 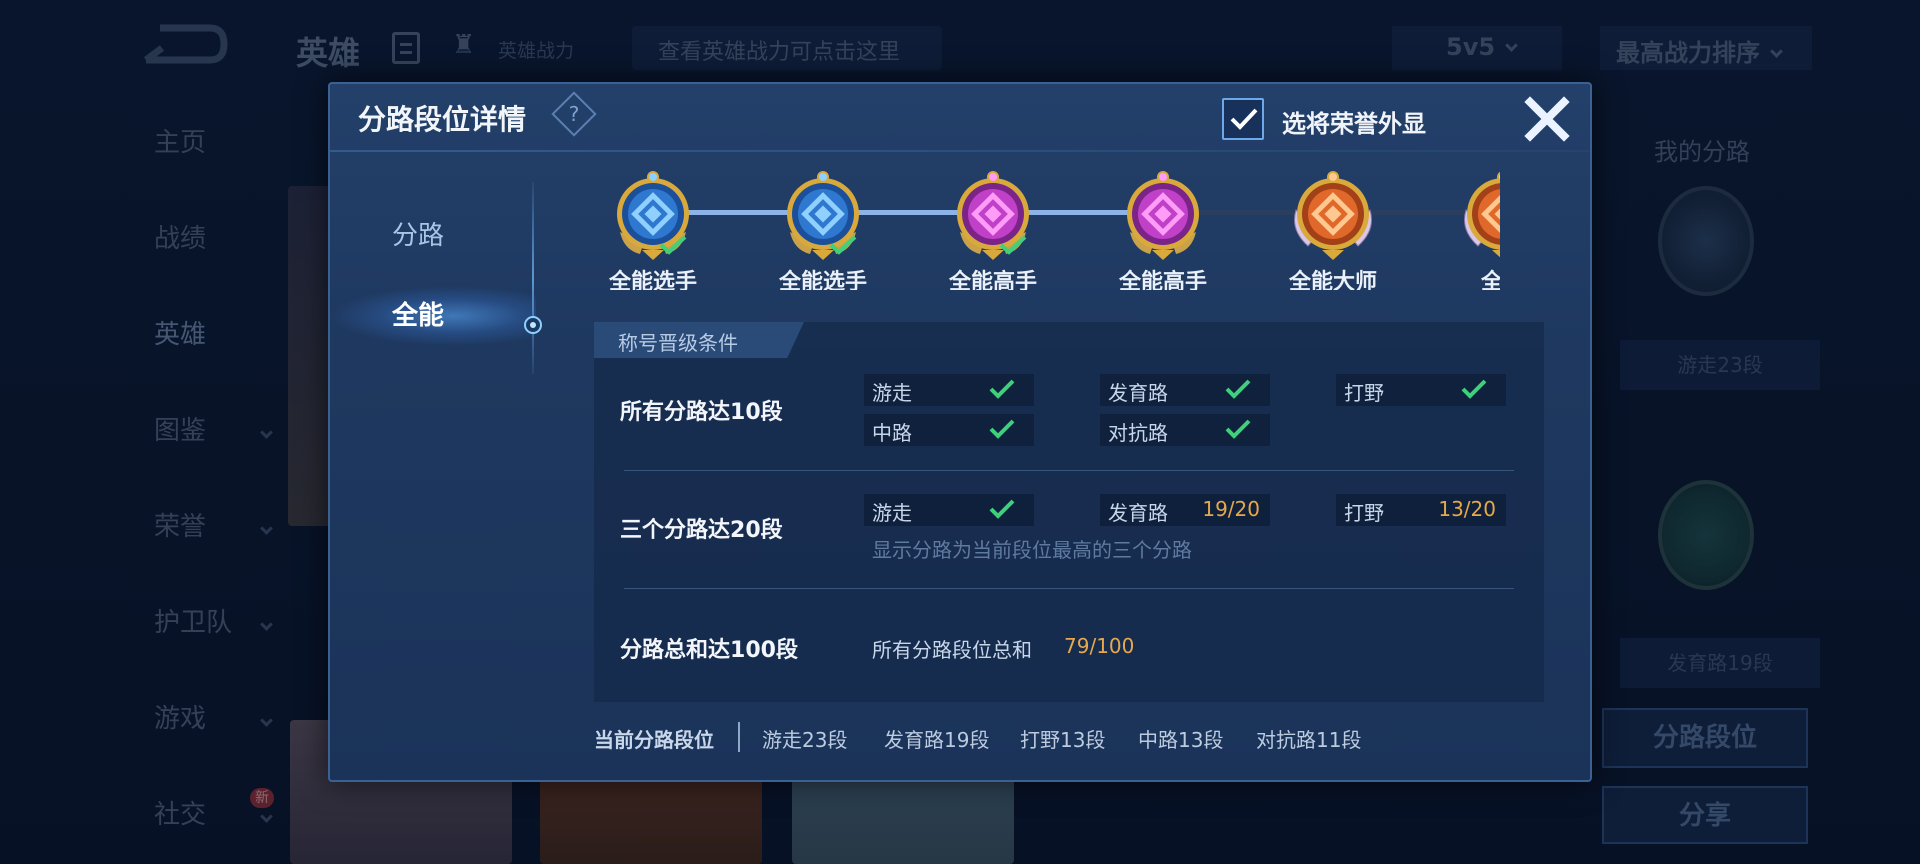 I want to click on rank-3: 全能高手, so click(x=993, y=230).